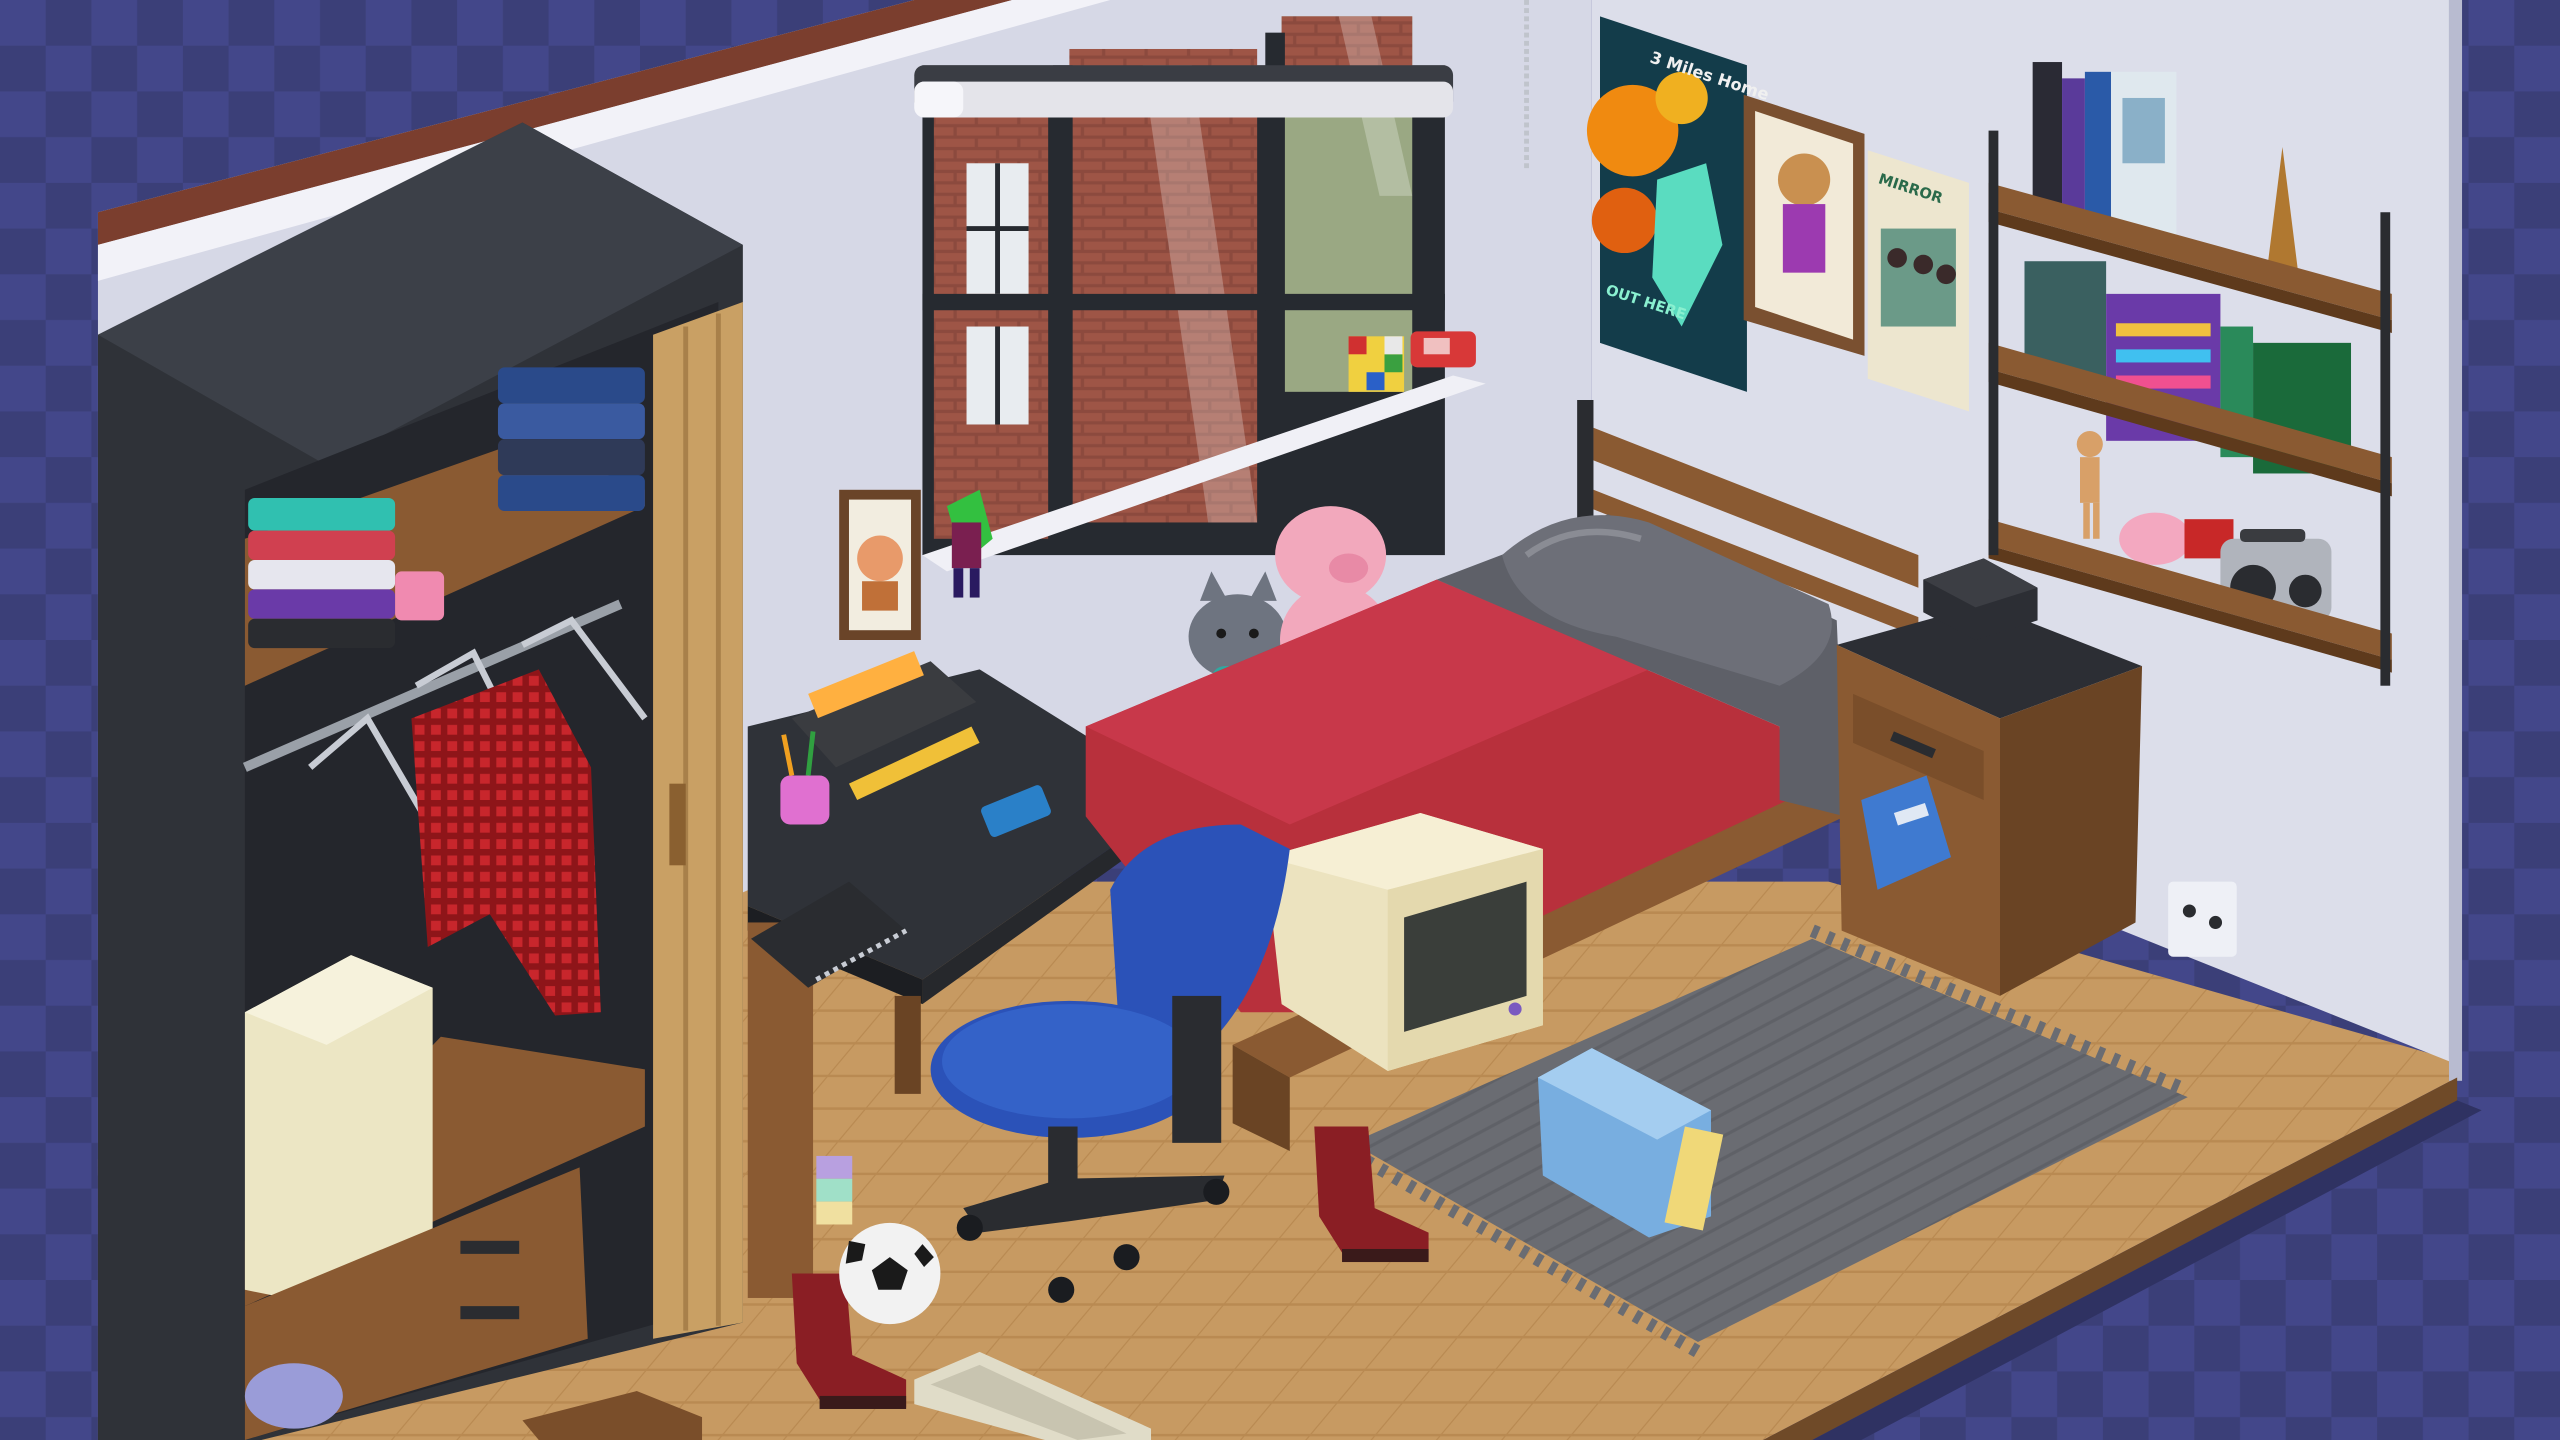 The image size is (2560, 1440). I want to click on wardrobe-folding-door, so click(698, 820).